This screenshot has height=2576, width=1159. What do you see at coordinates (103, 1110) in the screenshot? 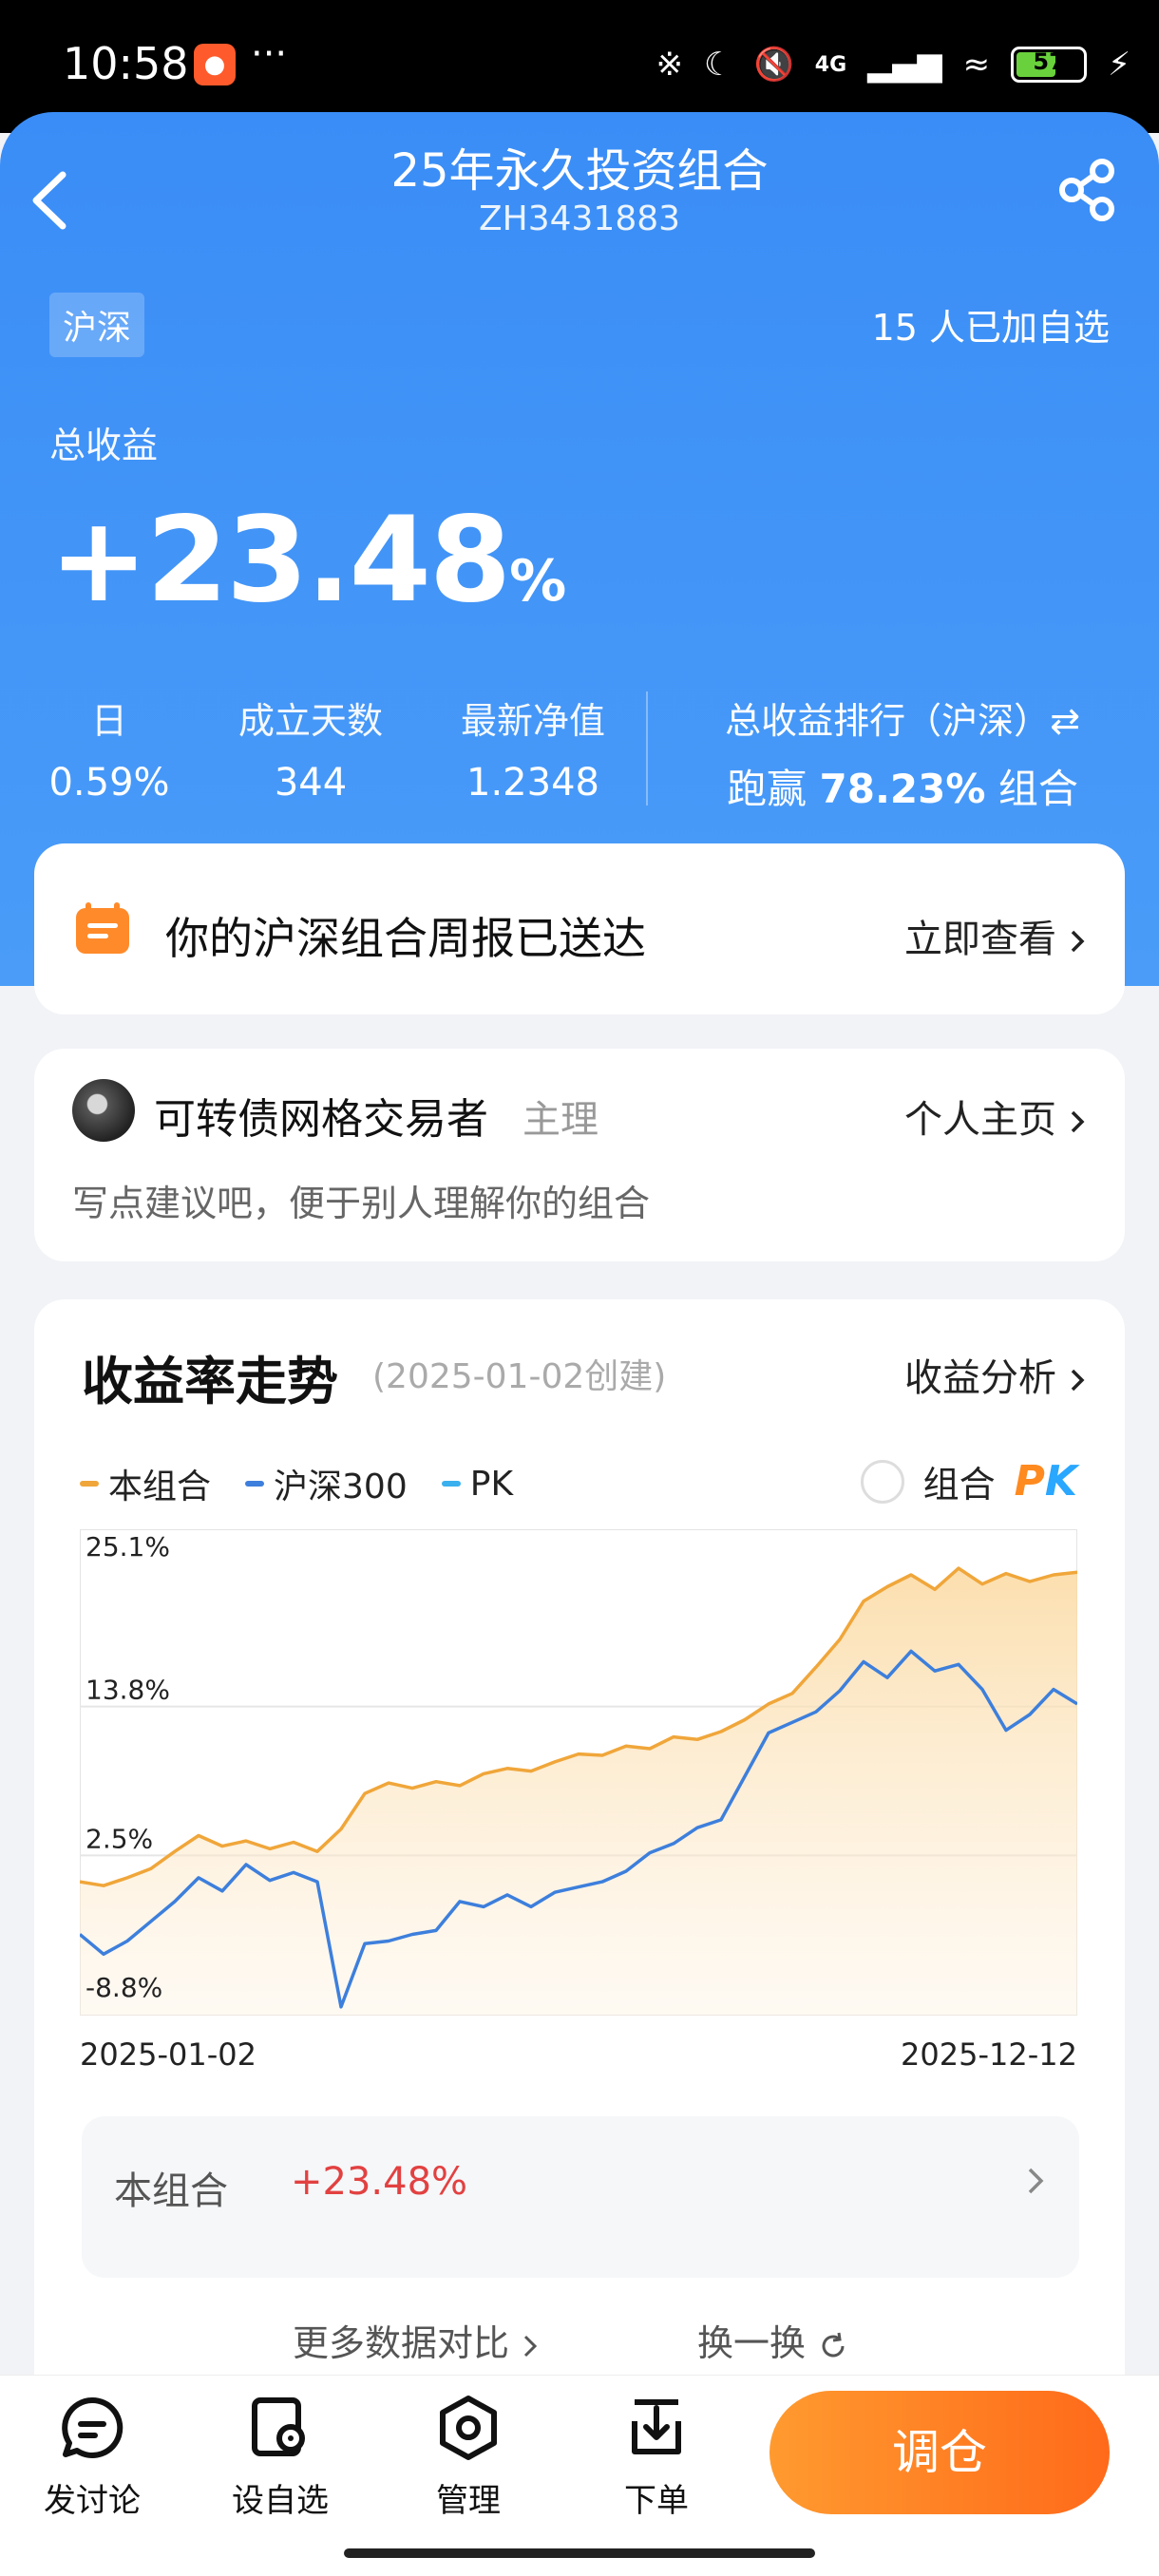
I see `avatar` at bounding box center [103, 1110].